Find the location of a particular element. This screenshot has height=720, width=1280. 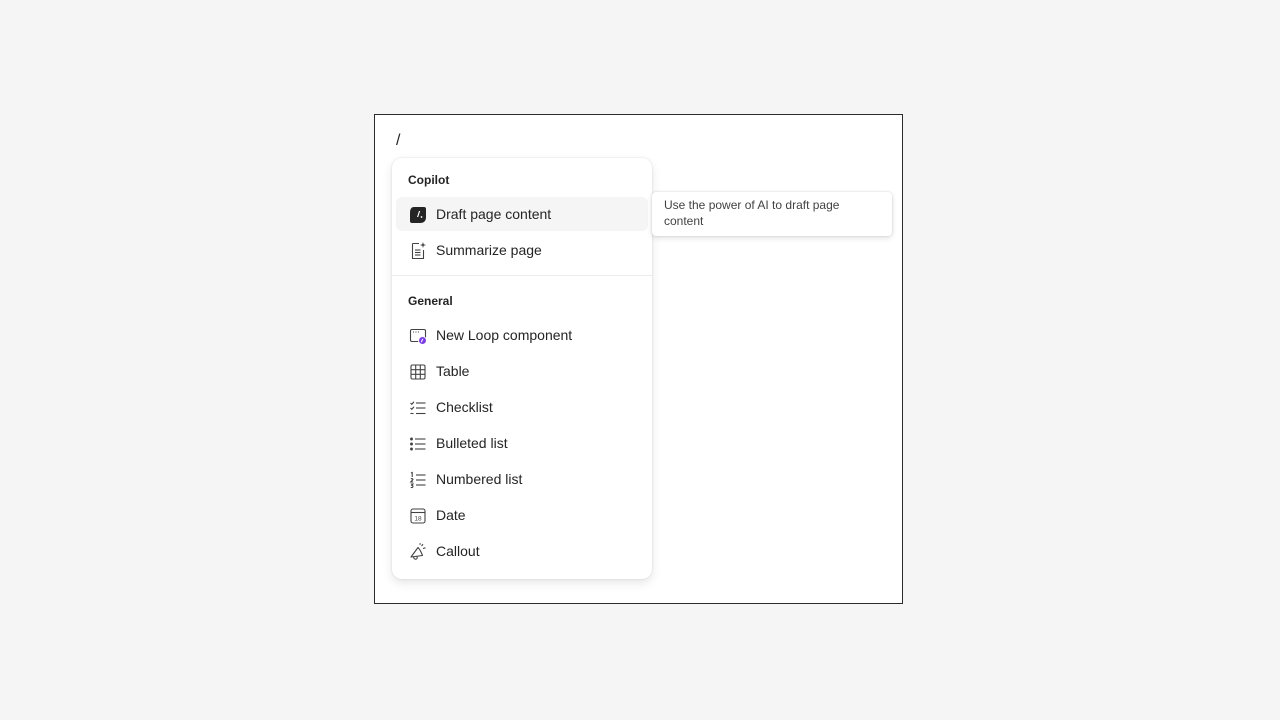

menu-item-label: Summarize page is located at coordinates (489, 250).